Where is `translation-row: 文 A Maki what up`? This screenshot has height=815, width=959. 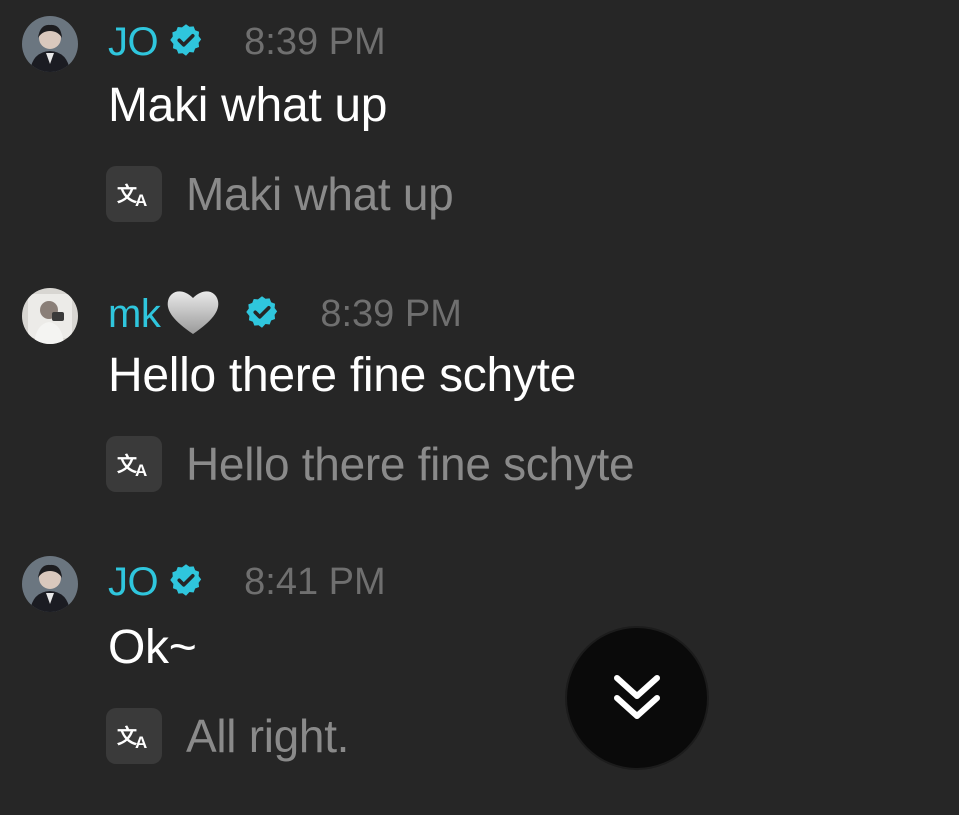
translation-row: 文 A Maki what up is located at coordinates (280, 194).